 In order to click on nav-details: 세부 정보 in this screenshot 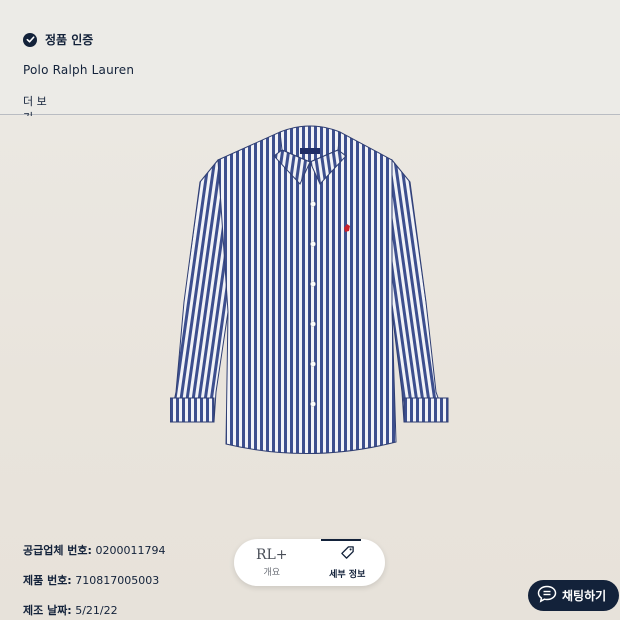, I will do `click(348, 562)`.